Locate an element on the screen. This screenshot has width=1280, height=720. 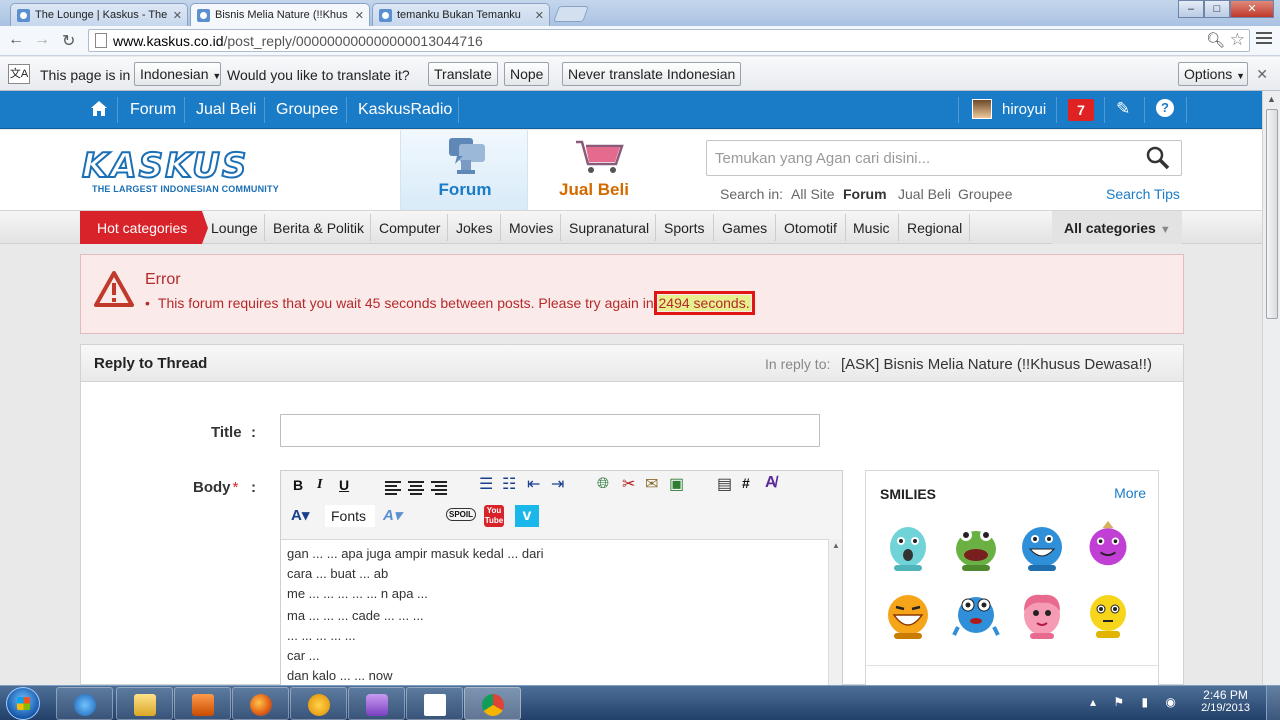
numbered-list-icon: ☷ is located at coordinates (509, 484).